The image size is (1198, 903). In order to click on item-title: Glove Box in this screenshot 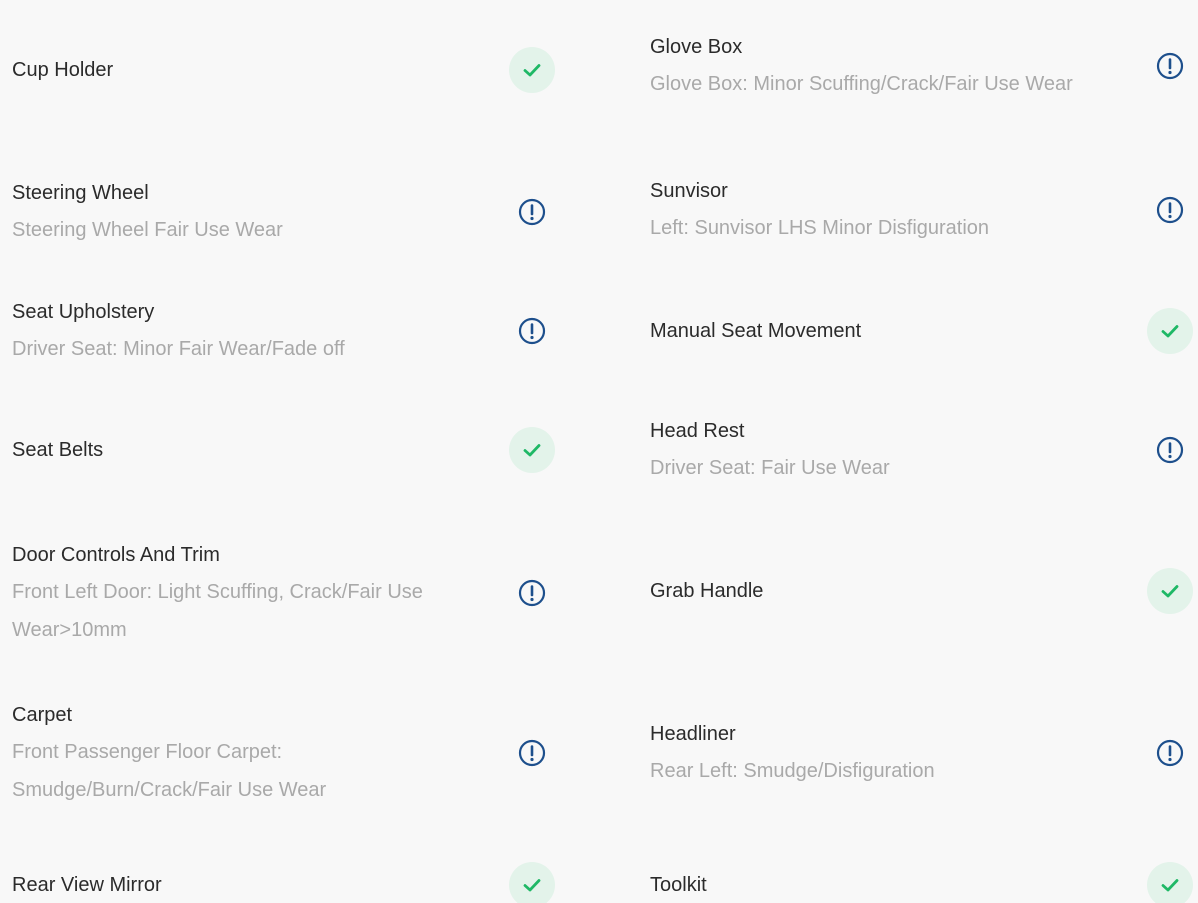, I will do `click(696, 47)`.